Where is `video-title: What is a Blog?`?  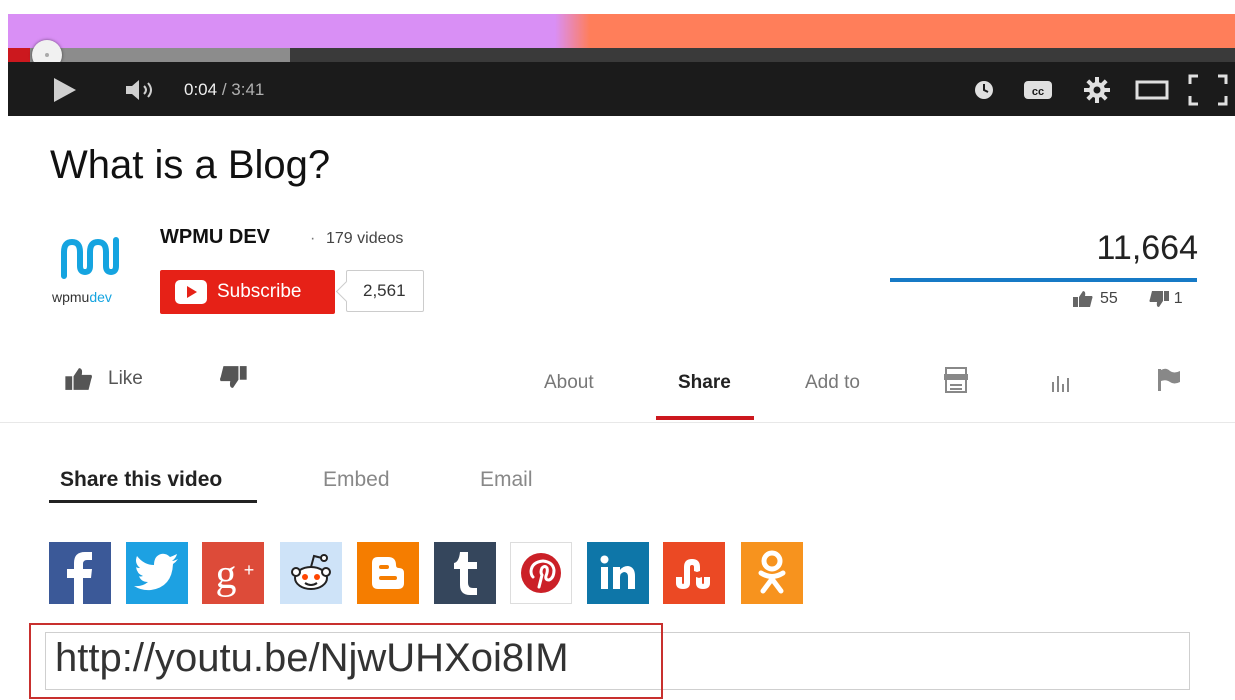
video-title: What is a Blog? is located at coordinates (190, 165).